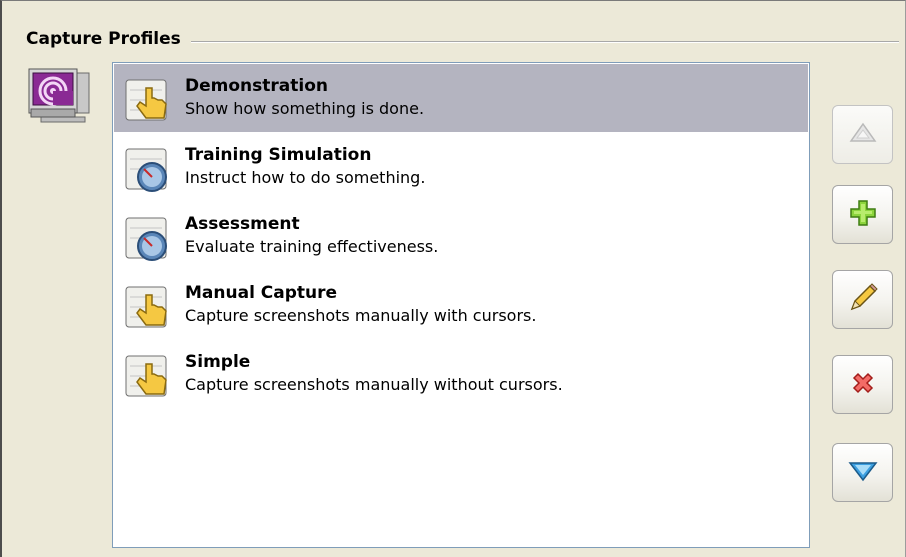 This screenshot has height=557, width=906. I want to click on move-down-button, so click(862, 472).